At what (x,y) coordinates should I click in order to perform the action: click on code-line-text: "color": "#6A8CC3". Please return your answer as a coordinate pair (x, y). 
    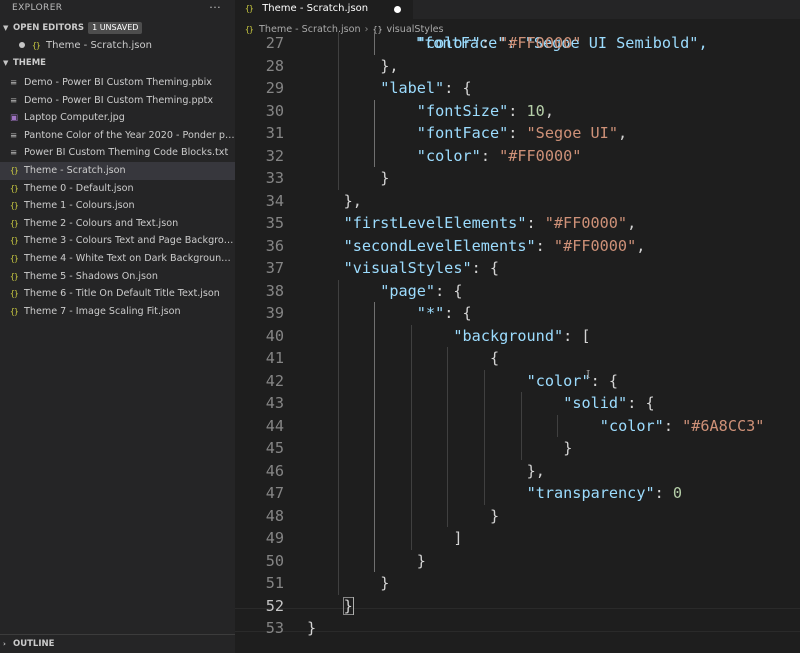
    Looking at the image, I should click on (682, 426).